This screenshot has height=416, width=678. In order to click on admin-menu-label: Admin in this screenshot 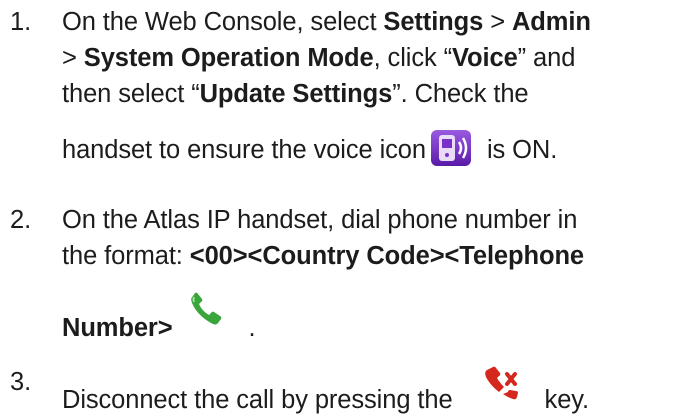, I will do `click(551, 22)`.